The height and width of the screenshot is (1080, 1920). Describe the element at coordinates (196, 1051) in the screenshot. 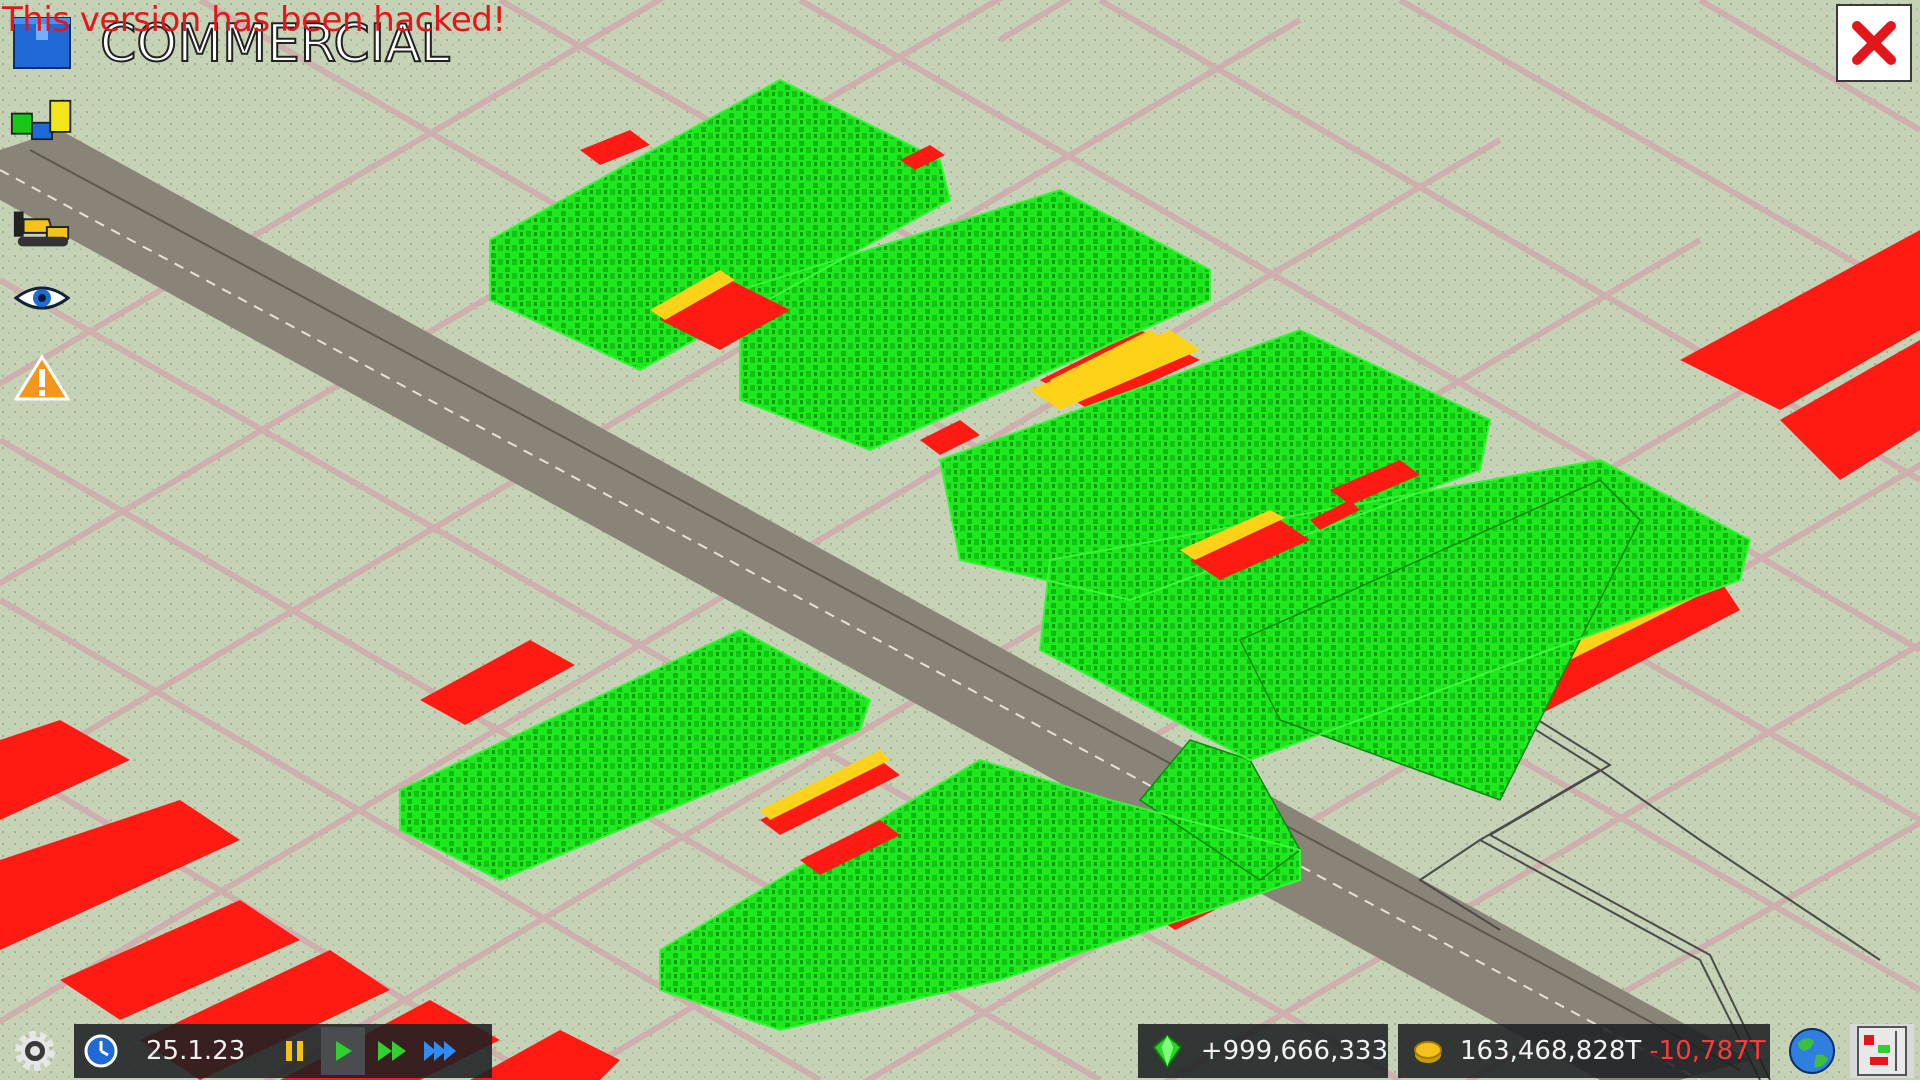

I see `game-date: 25.1.23` at that location.